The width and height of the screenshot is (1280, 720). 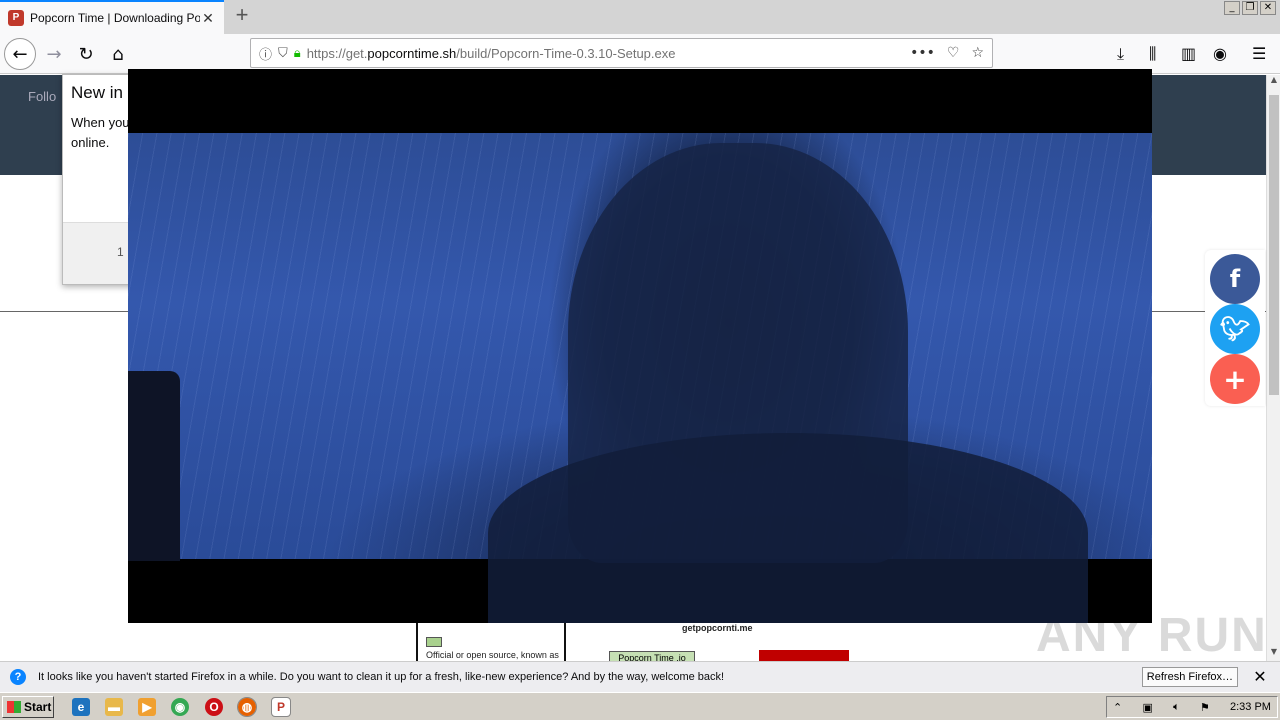 I want to click on page-scrollbar: ▲ ▼, so click(x=1273, y=368).